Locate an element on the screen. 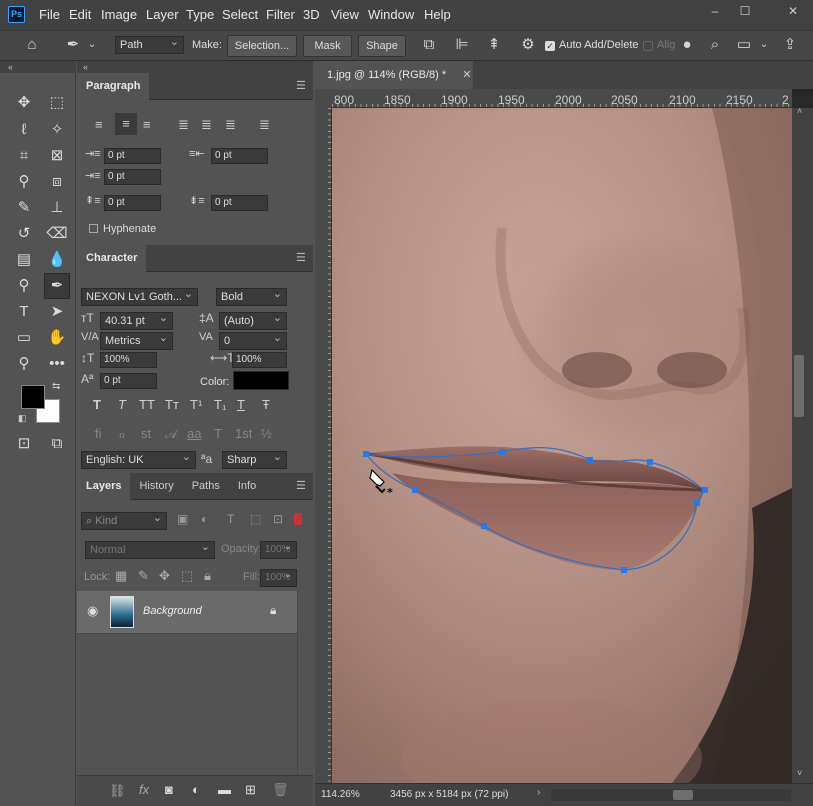 The height and width of the screenshot is (806, 813). adjustment-layer-icon: ◐ is located at coordinates (196, 789).